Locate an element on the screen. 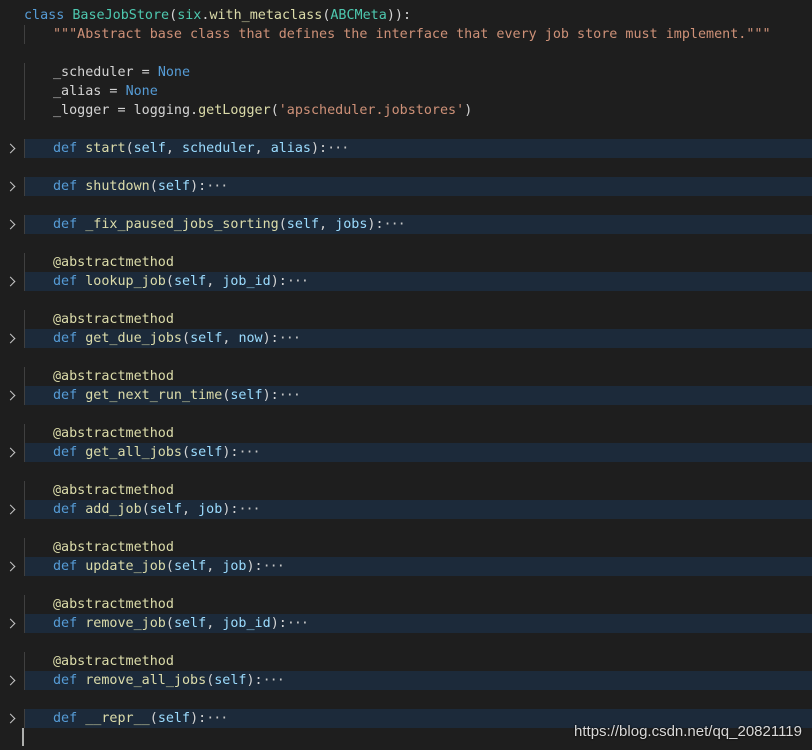  folded-code-line: def remove_all_jobs(self):··· is located at coordinates (406, 680).